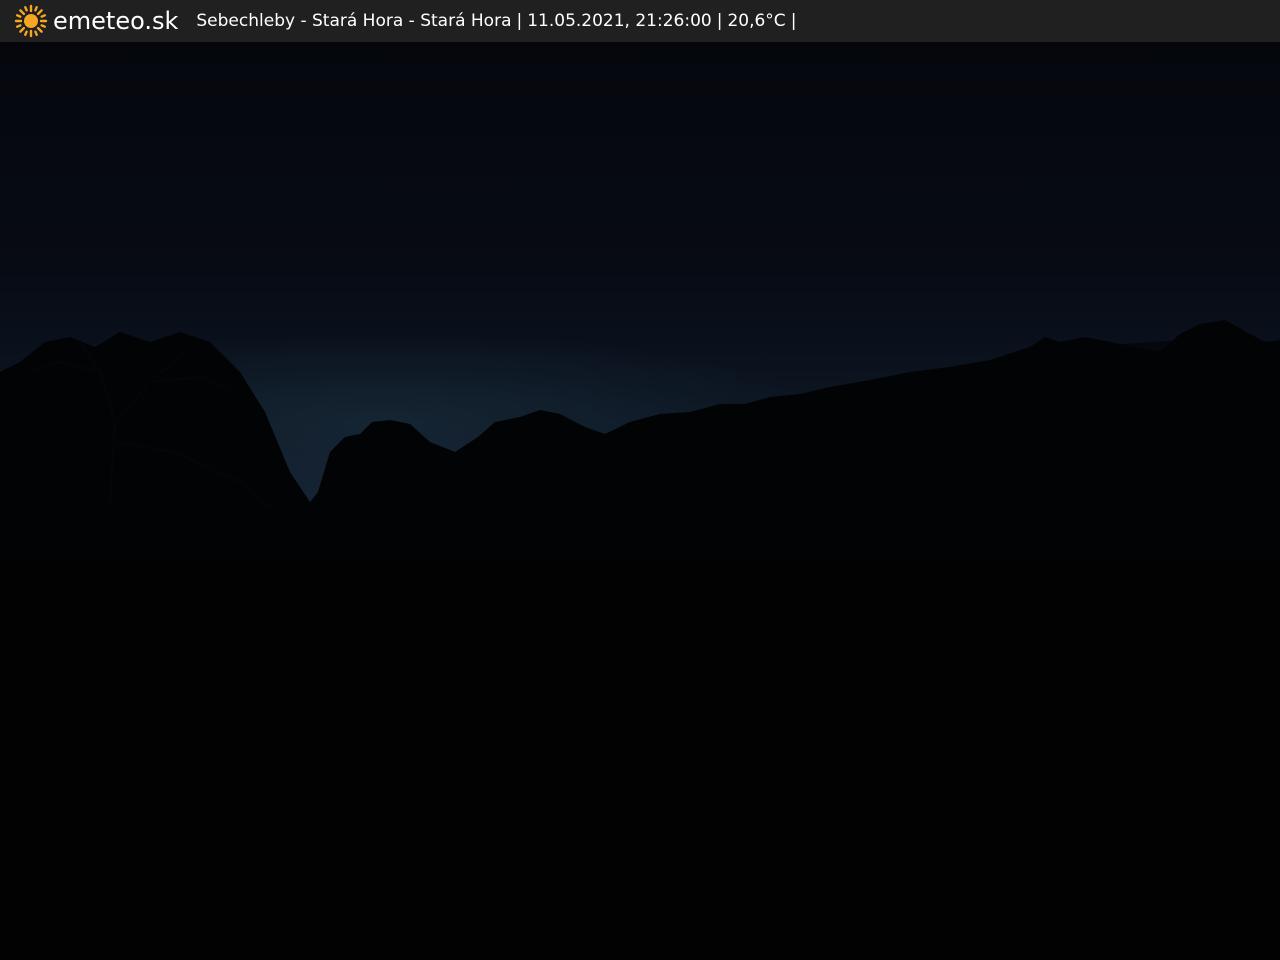  Describe the element at coordinates (116, 21) in the screenshot. I see `brand-name: emeteo.sk` at that location.